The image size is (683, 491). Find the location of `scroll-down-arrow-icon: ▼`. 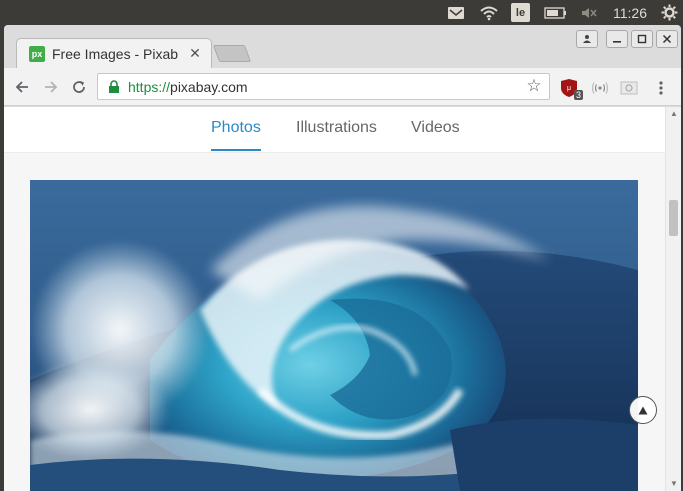

scroll-down-arrow-icon: ▼ is located at coordinates (674, 484).